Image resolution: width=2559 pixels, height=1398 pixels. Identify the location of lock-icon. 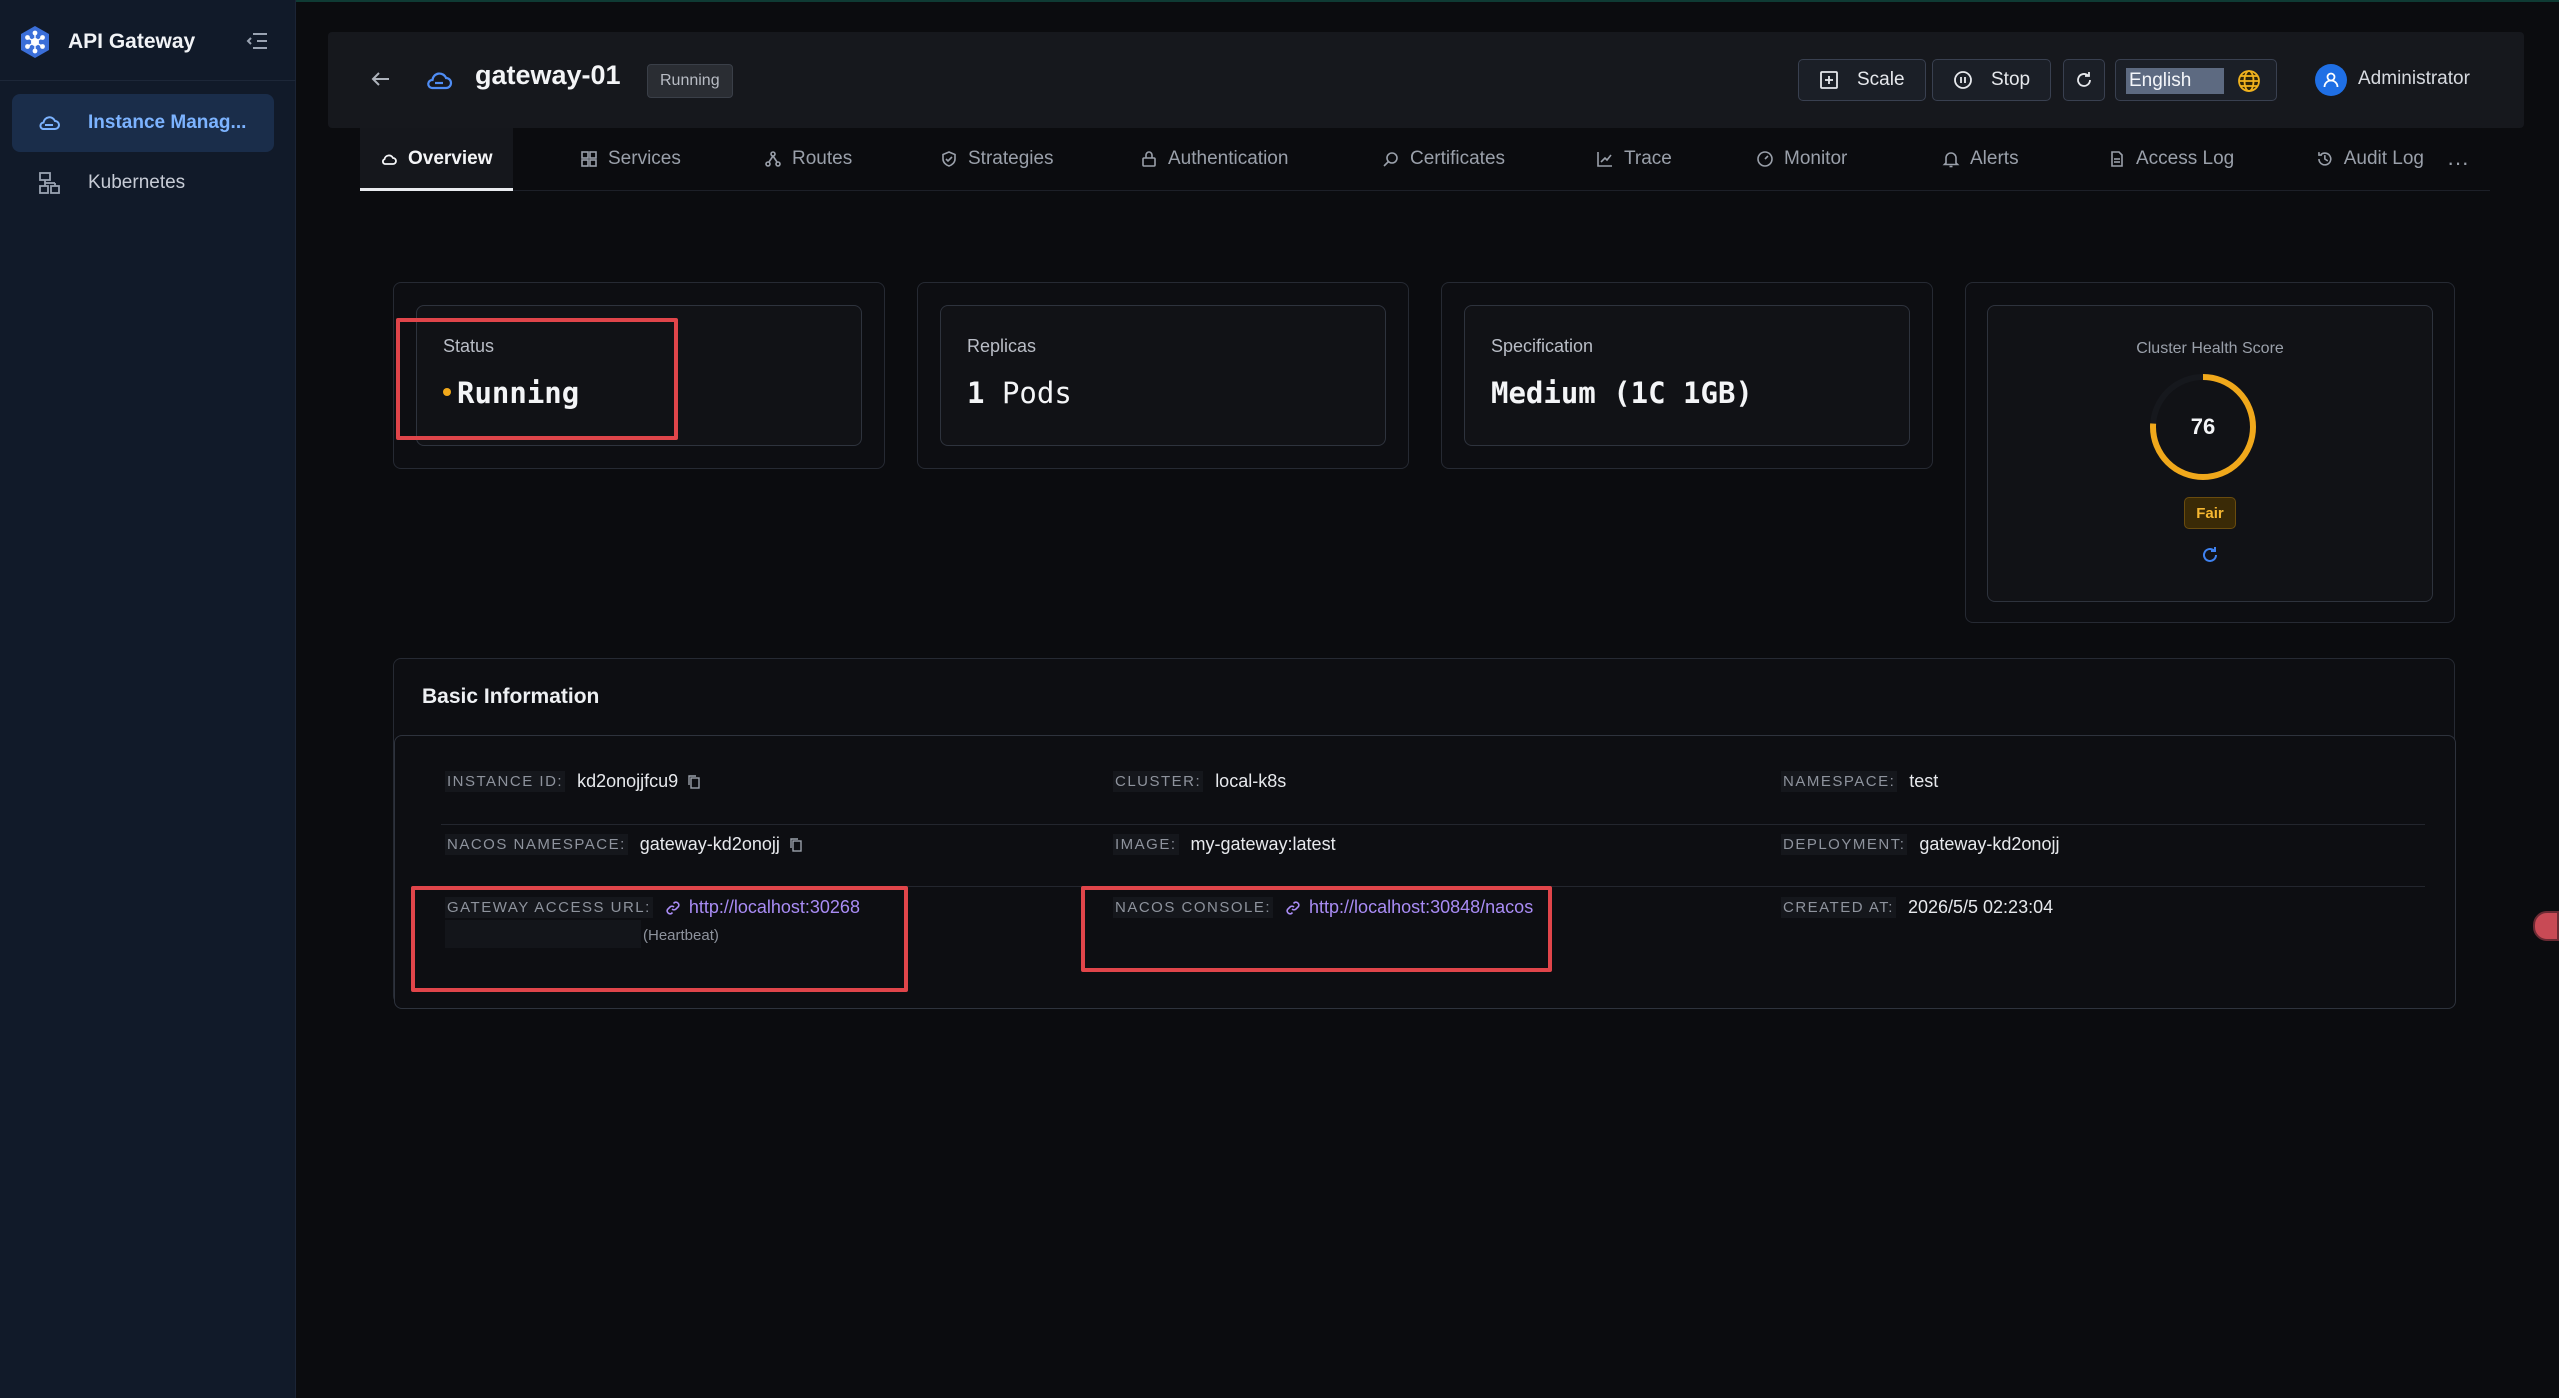
(1149, 159).